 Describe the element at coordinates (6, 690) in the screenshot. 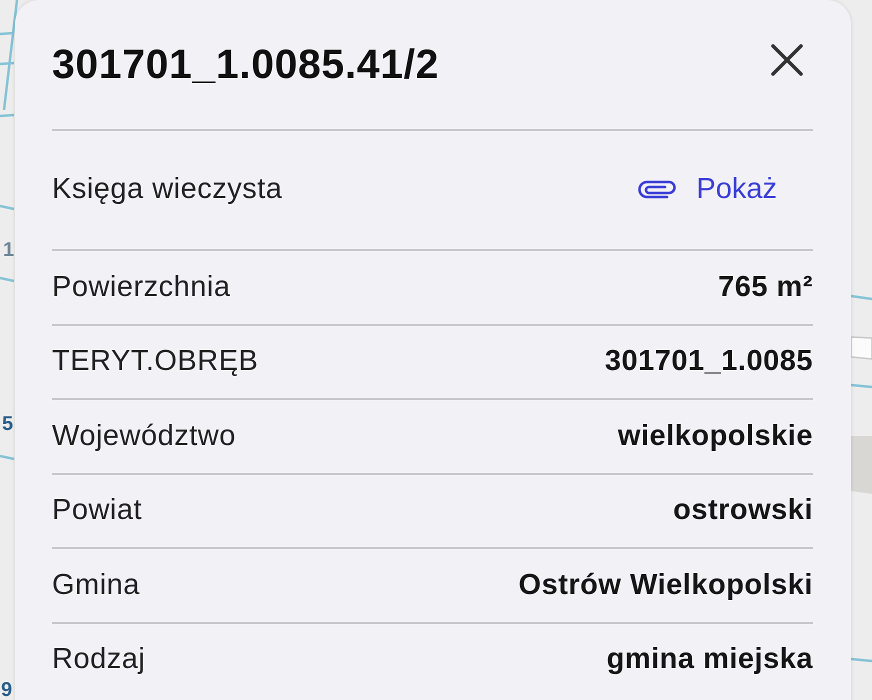

I see `map-label: 9` at that location.